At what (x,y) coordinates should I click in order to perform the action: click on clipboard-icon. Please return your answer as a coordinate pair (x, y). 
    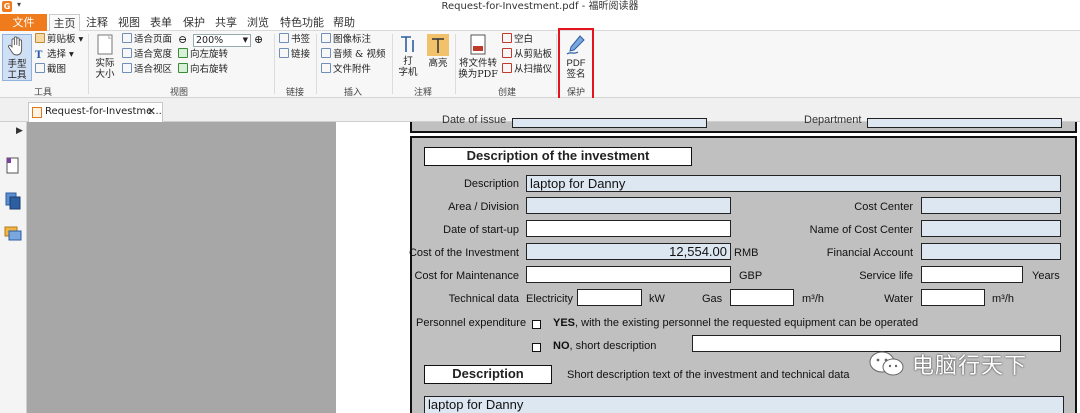
    Looking at the image, I should click on (40, 38).